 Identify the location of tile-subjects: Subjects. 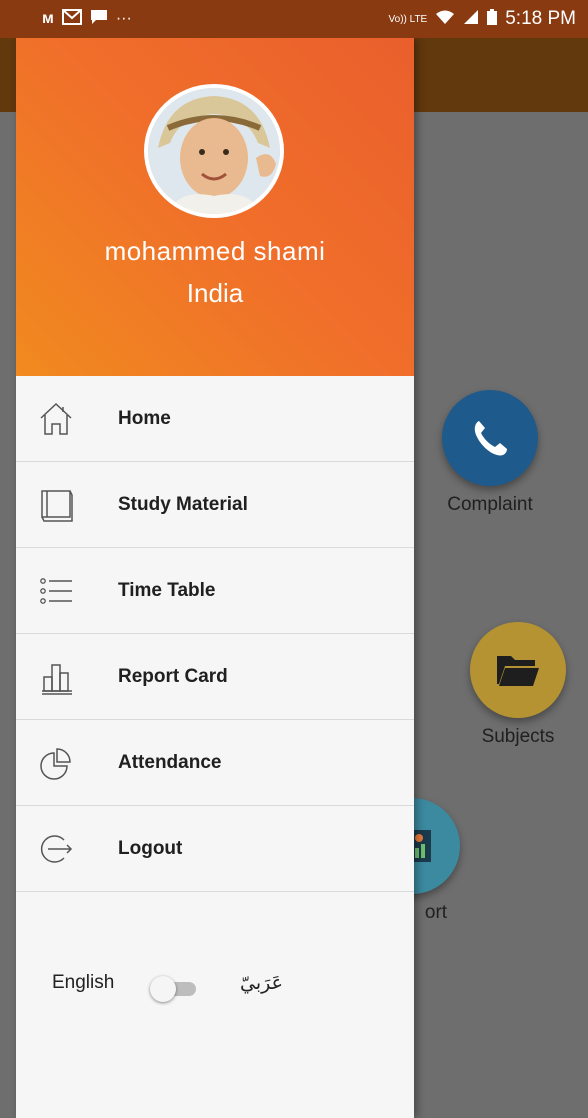
(518, 685).